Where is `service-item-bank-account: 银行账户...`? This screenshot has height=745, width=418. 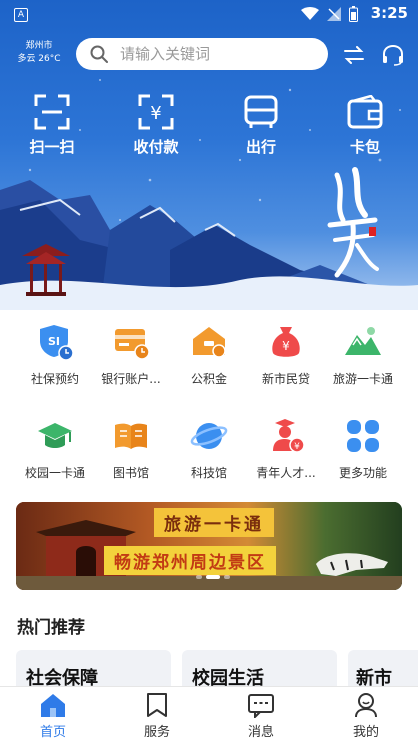 service-item-bank-account: 银行账户... is located at coordinates (131, 354).